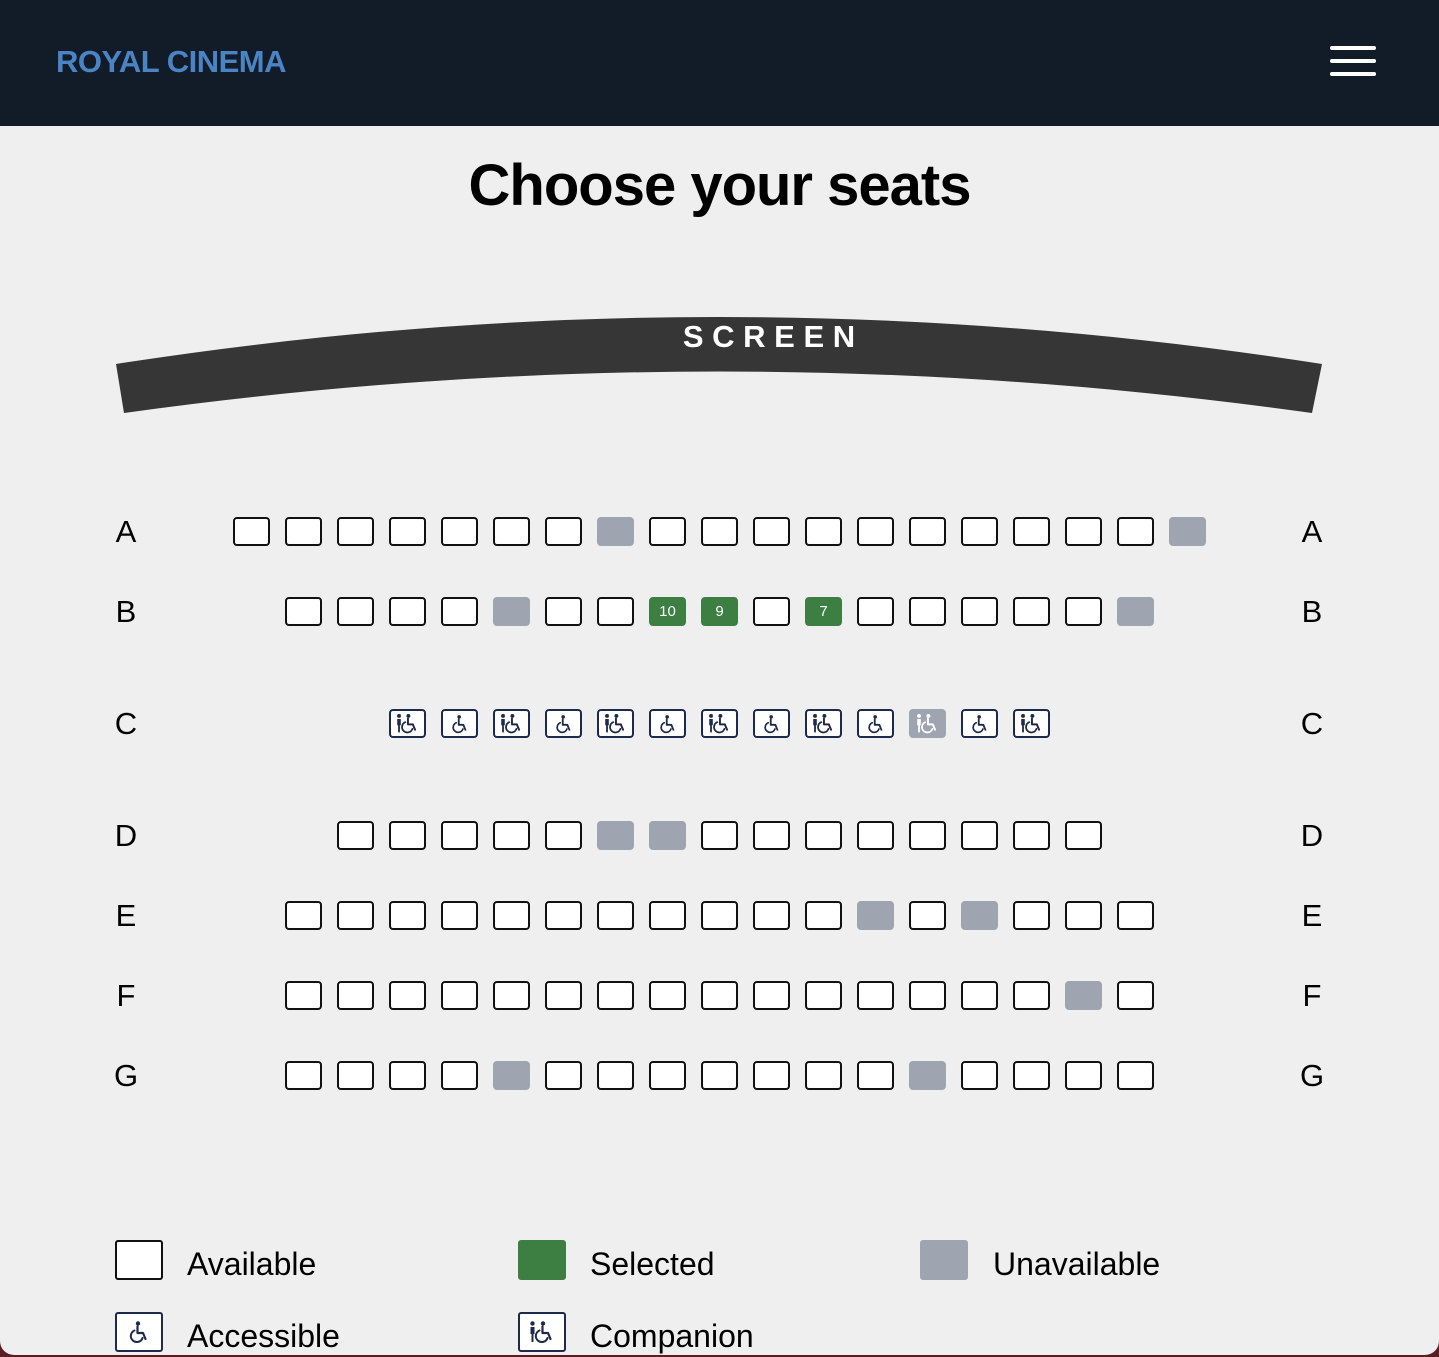 The width and height of the screenshot is (1439, 1357). What do you see at coordinates (667, 611) in the screenshot?
I see `seat-b-8: 10` at bounding box center [667, 611].